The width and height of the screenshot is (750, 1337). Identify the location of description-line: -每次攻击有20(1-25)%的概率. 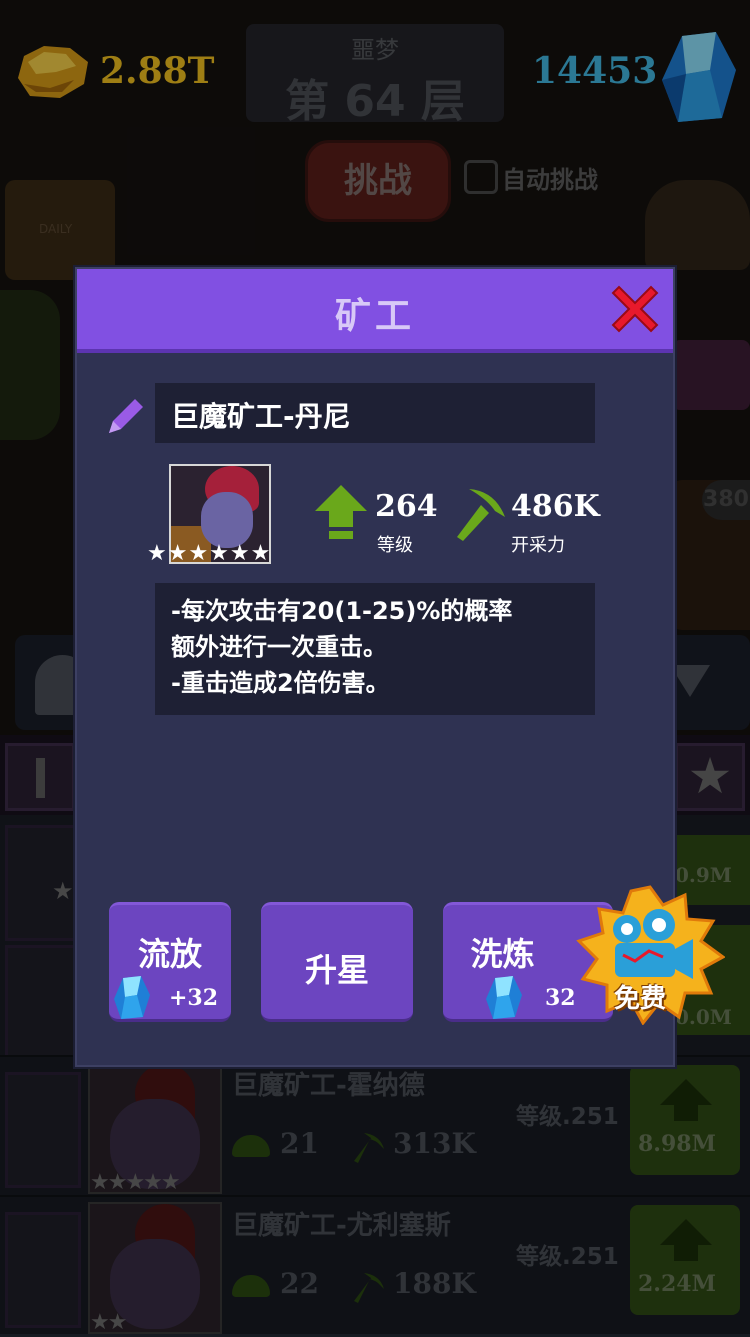
(342, 611).